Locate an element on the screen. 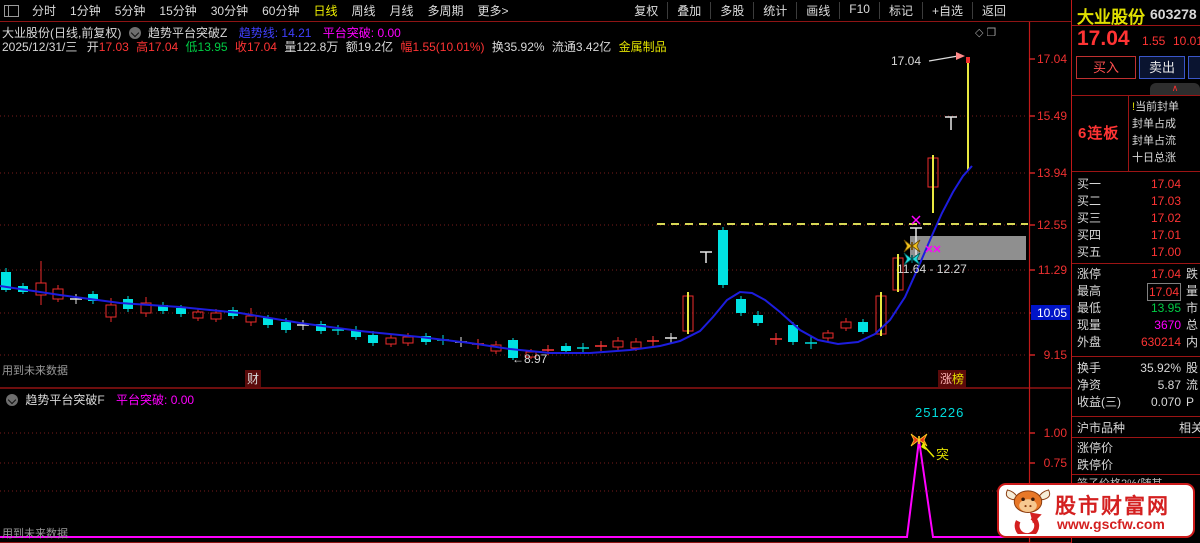  bid-label: 买三 is located at coordinates (1089, 218).